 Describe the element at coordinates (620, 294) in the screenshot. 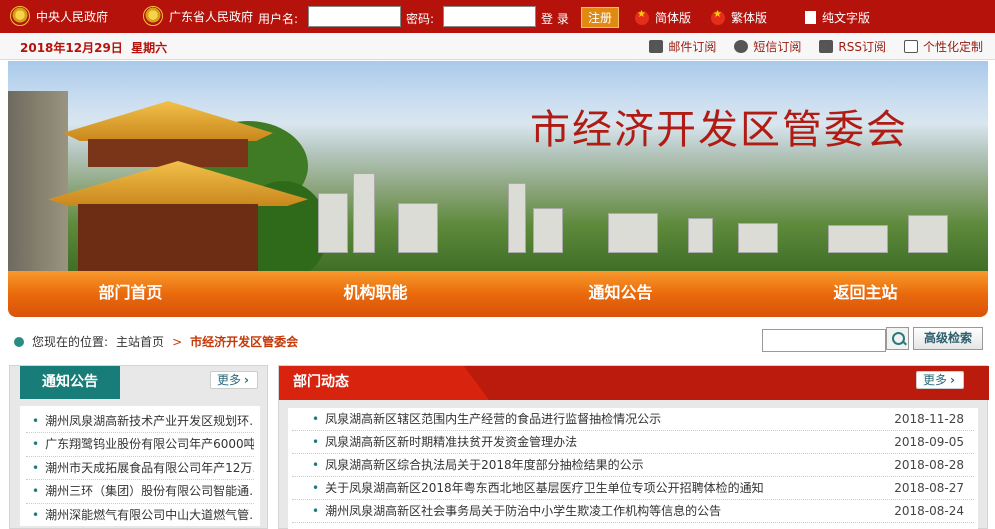

I see `nav-notices: 通知公告` at that location.